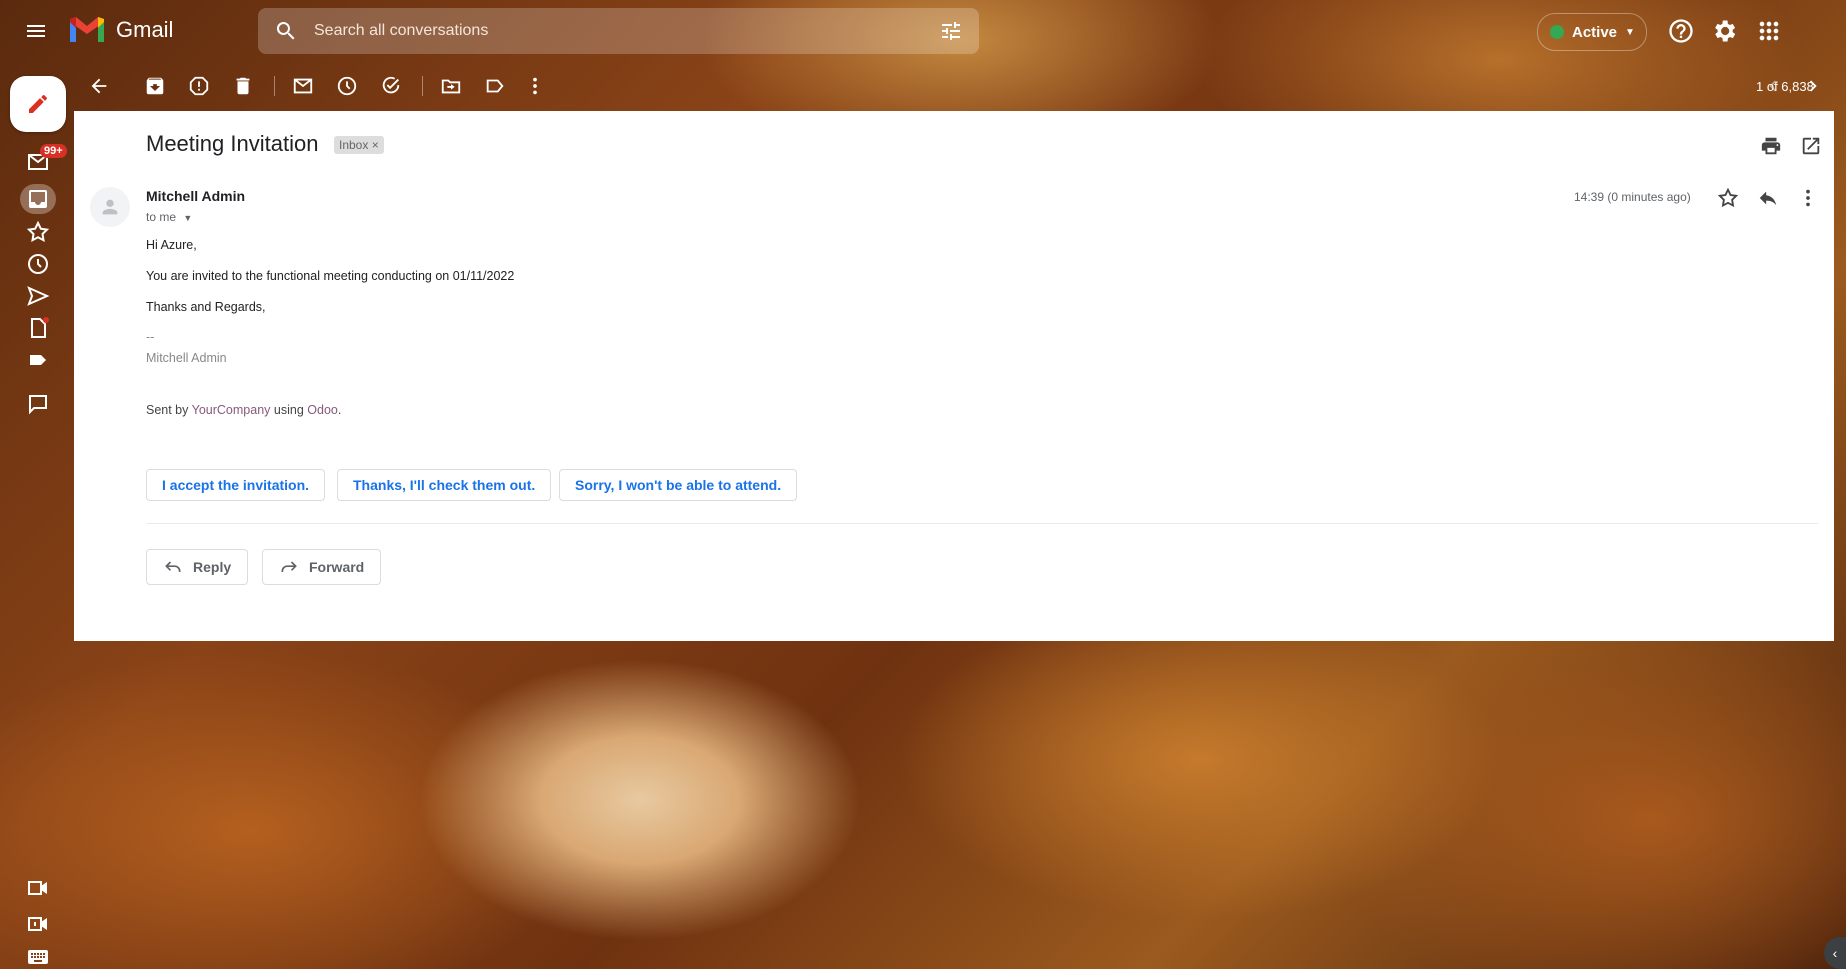 The height and width of the screenshot is (969, 1846). What do you see at coordinates (195, 196) in the screenshot?
I see `sender-name: Mitchell Admin` at bounding box center [195, 196].